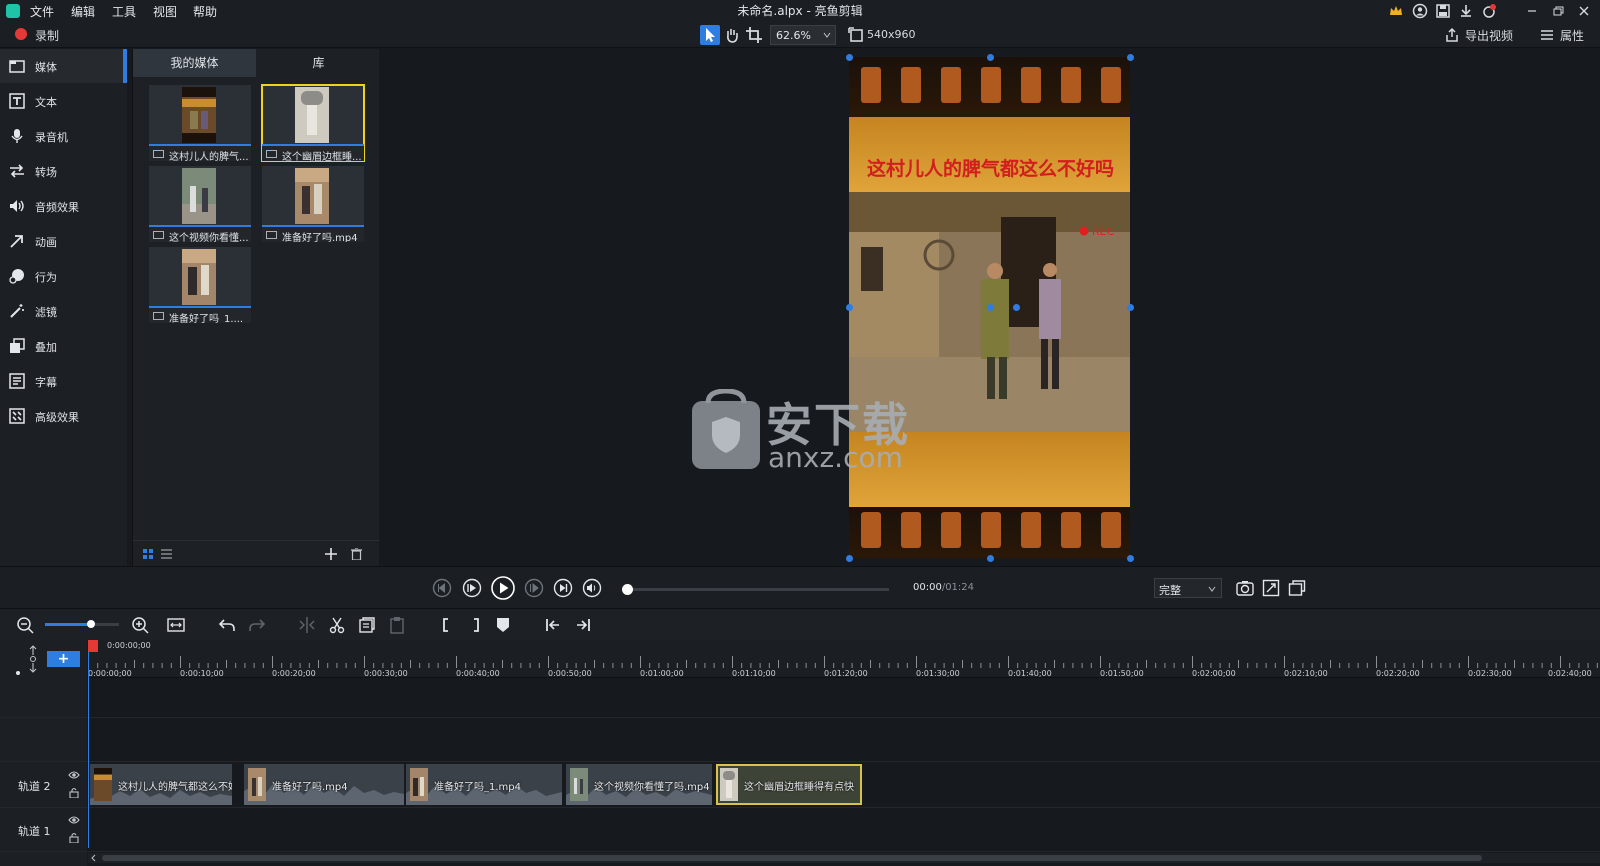 This screenshot has height=866, width=1600. I want to click on crown-icon, so click(1396, 11).